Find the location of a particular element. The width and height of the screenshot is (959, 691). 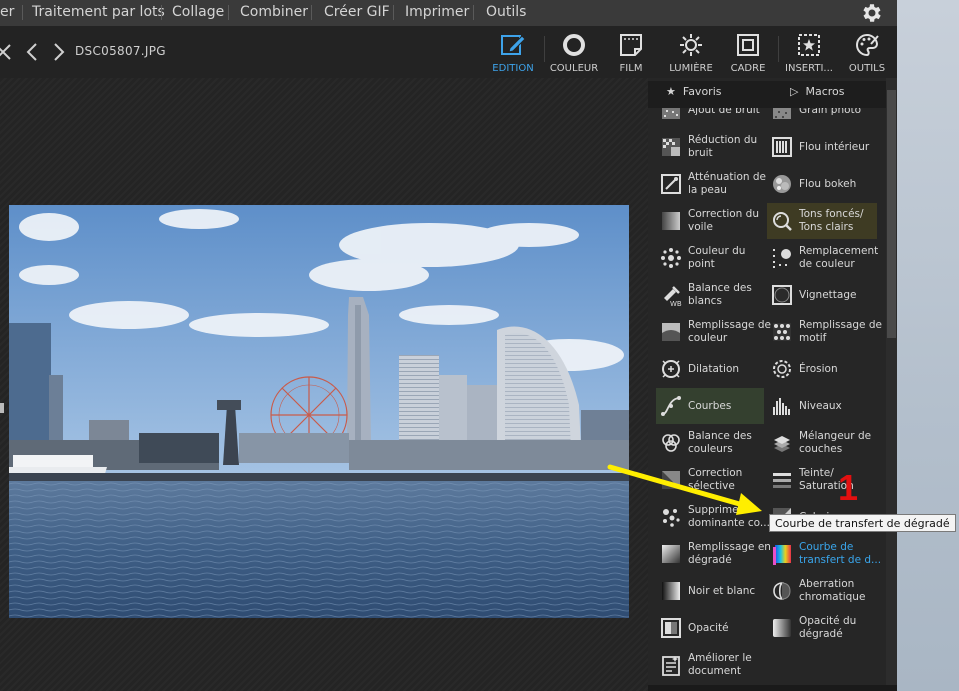

inner-blur-icon is located at coordinates (782, 147).